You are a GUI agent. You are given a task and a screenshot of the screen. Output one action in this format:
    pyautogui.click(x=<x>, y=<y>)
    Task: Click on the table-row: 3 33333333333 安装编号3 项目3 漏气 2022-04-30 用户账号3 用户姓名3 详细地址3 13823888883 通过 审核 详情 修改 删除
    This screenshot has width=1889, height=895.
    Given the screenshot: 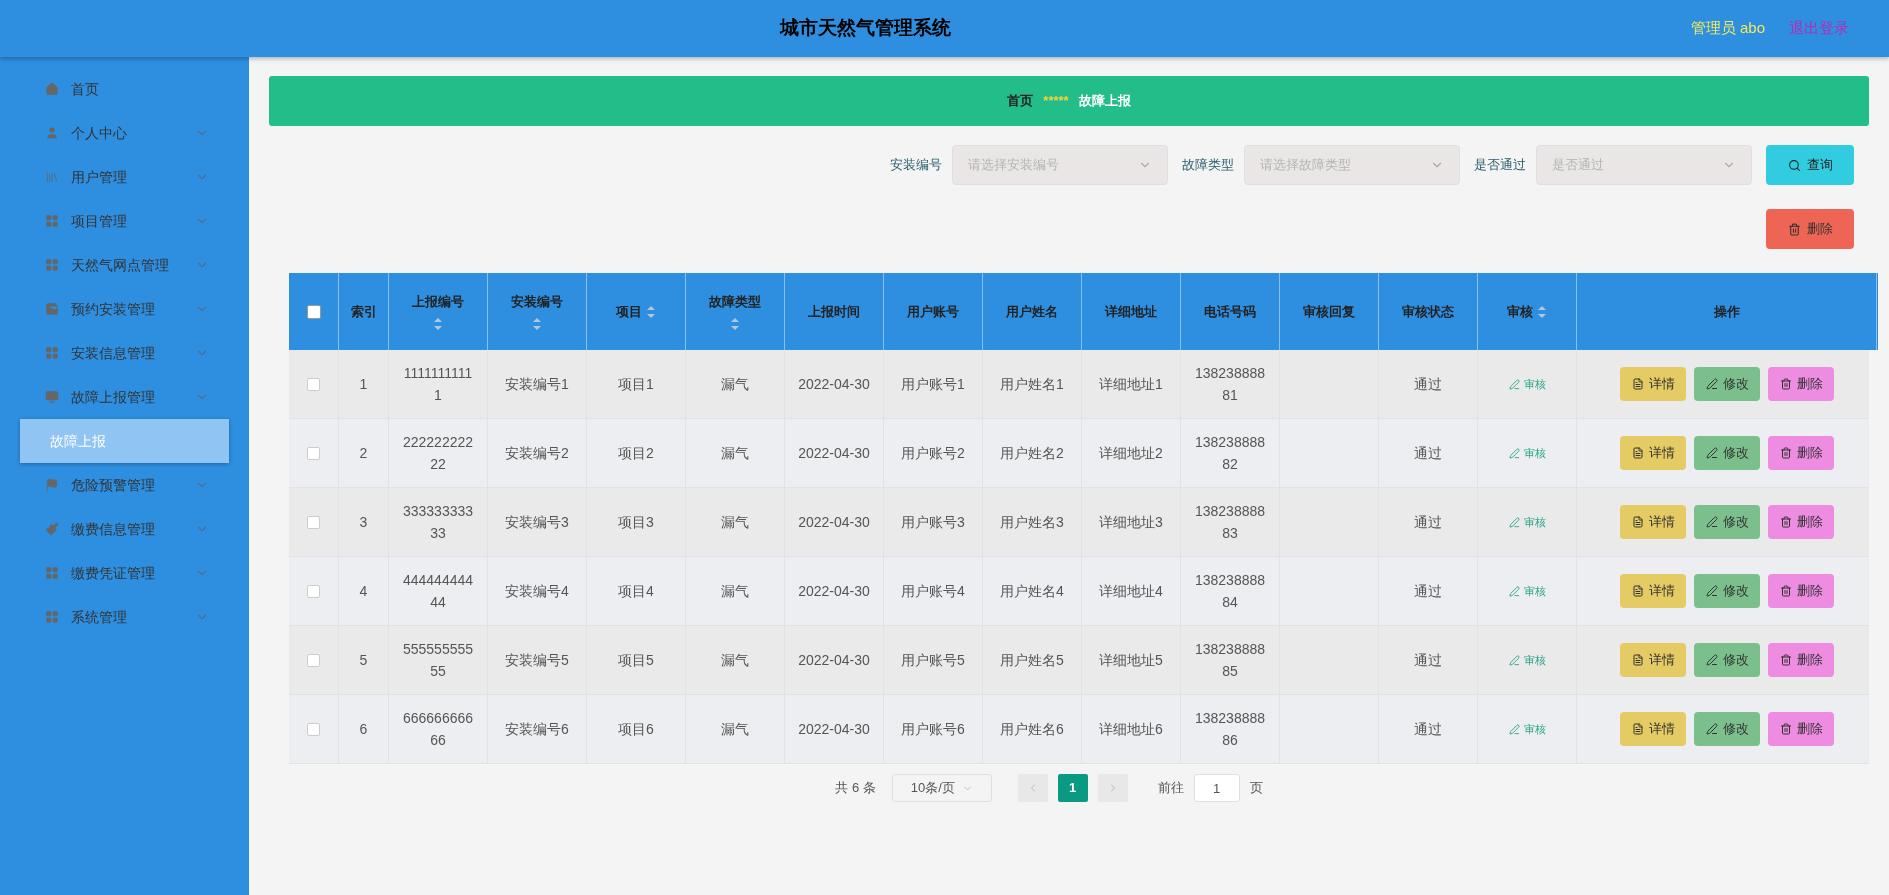 What is the action you would take?
    pyautogui.click(x=1079, y=522)
    